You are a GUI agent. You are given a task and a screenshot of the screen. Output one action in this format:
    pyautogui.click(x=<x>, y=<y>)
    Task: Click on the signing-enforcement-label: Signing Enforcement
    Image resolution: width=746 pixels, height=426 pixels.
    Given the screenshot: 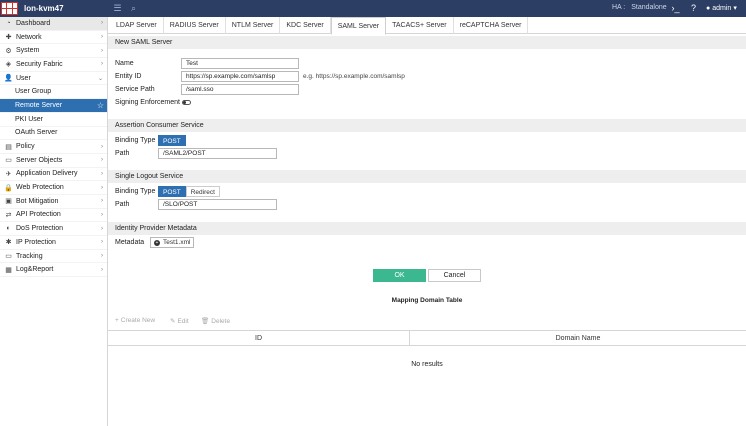 What is the action you would take?
    pyautogui.click(x=147, y=102)
    